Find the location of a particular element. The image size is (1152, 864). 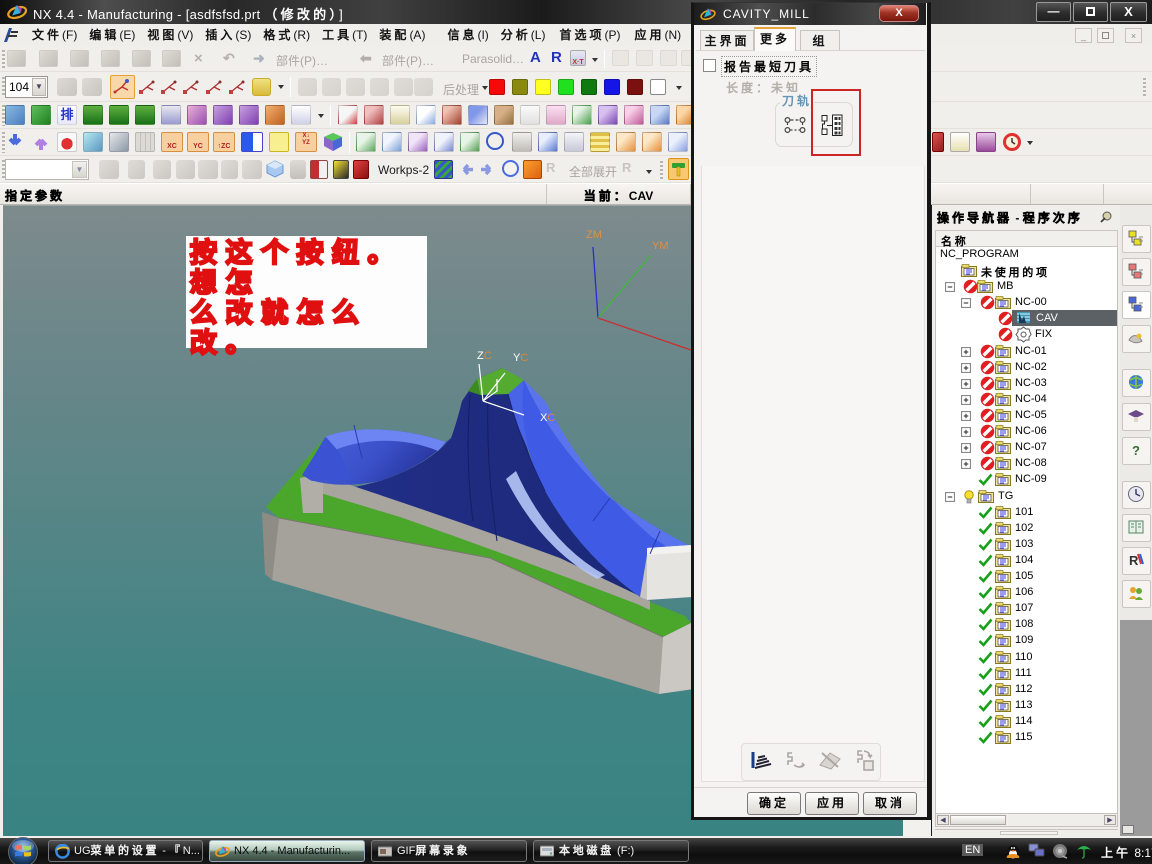

svg-text: YC is located at coordinates (520, 358).